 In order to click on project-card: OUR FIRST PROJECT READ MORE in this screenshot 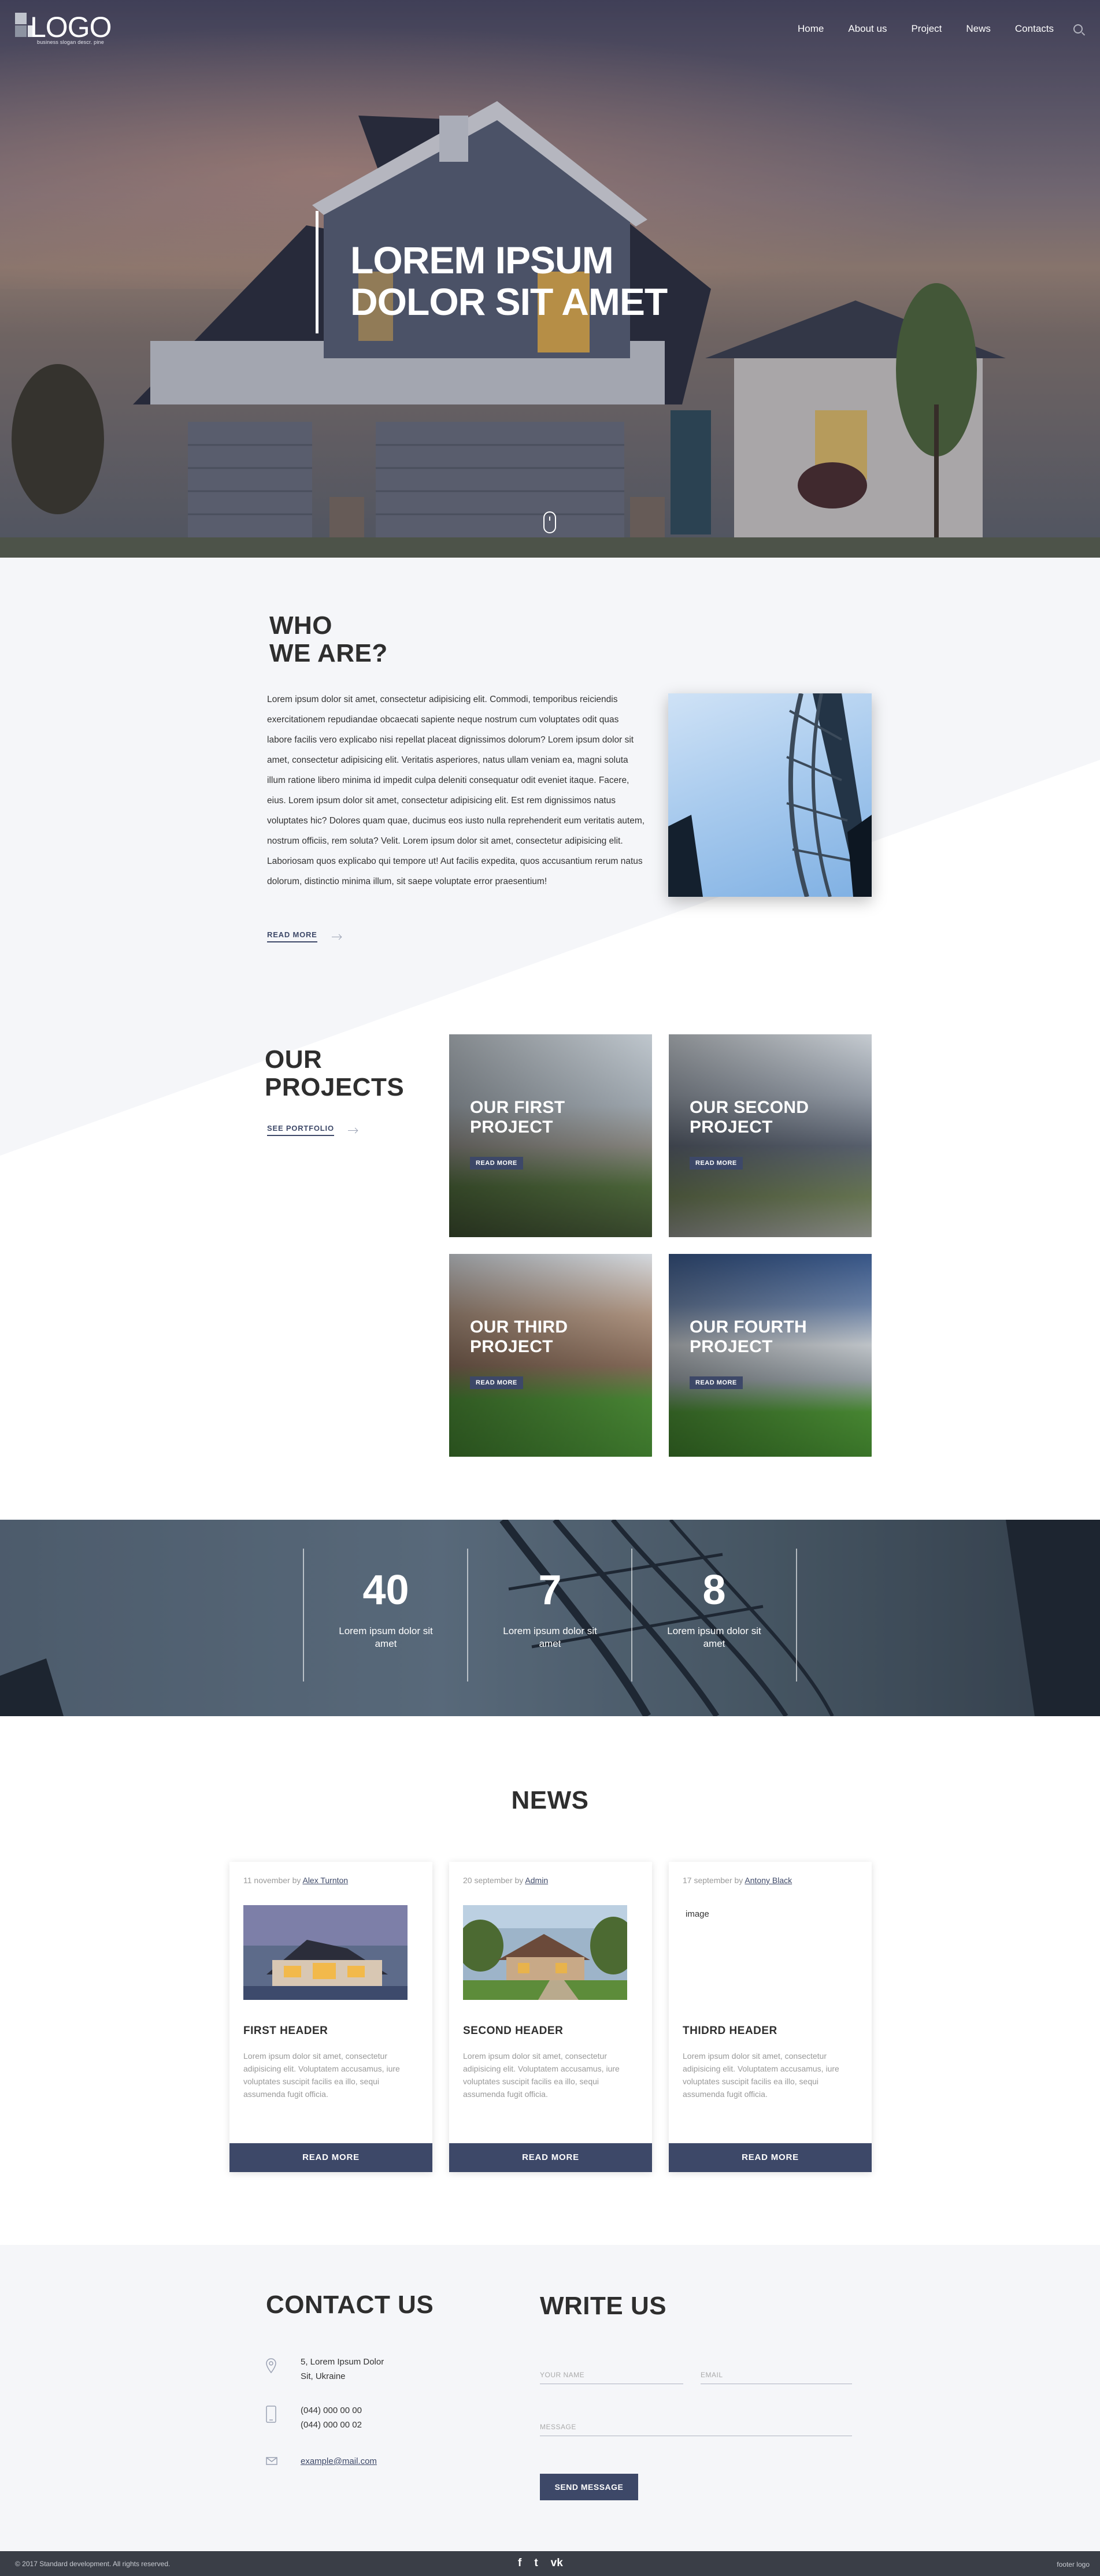, I will do `click(550, 1136)`.